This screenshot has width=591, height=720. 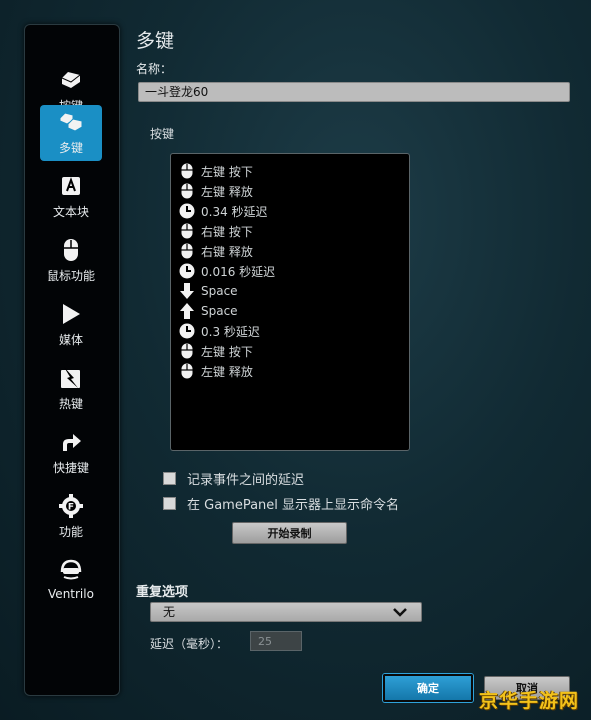 I want to click on key-event-text: 右键 按下, so click(x=227, y=231).